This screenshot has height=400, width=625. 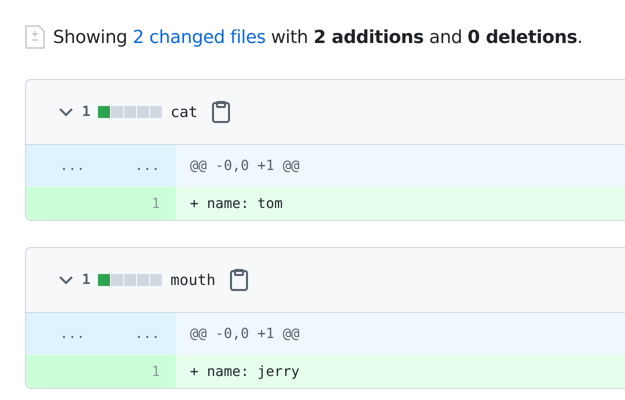 What do you see at coordinates (184, 112) in the screenshot?
I see `file-name: cat` at bounding box center [184, 112].